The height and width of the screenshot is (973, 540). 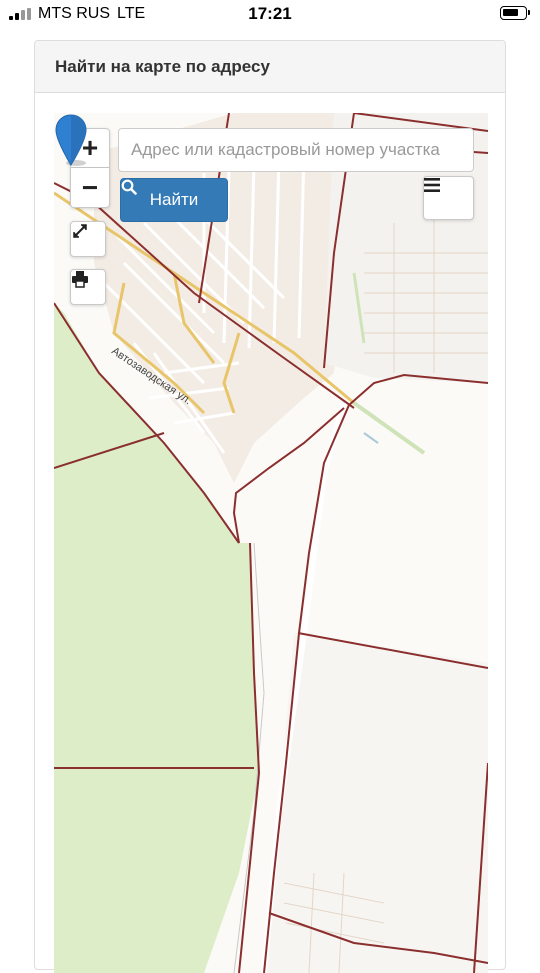 I want to click on print-button, so click(x=88, y=287).